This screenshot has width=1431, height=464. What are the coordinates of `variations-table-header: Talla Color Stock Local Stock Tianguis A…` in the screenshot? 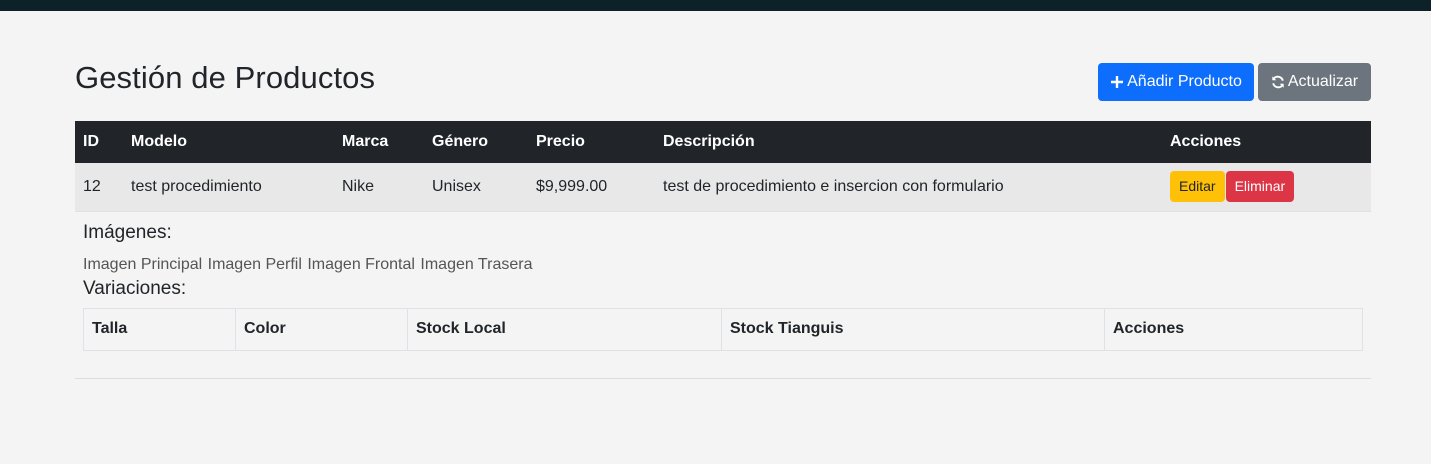 It's located at (723, 329).